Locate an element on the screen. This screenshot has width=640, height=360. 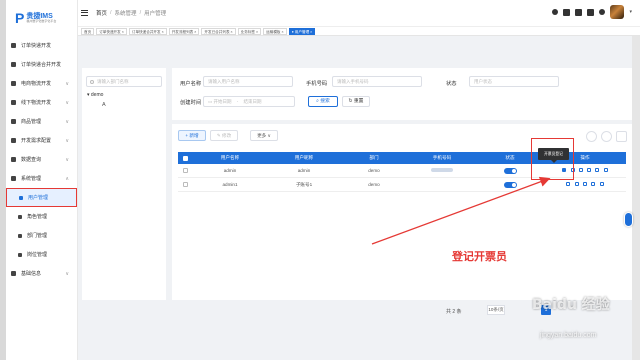
tag-user-management: ● 用户管理 × is located at coordinates (302, 31).